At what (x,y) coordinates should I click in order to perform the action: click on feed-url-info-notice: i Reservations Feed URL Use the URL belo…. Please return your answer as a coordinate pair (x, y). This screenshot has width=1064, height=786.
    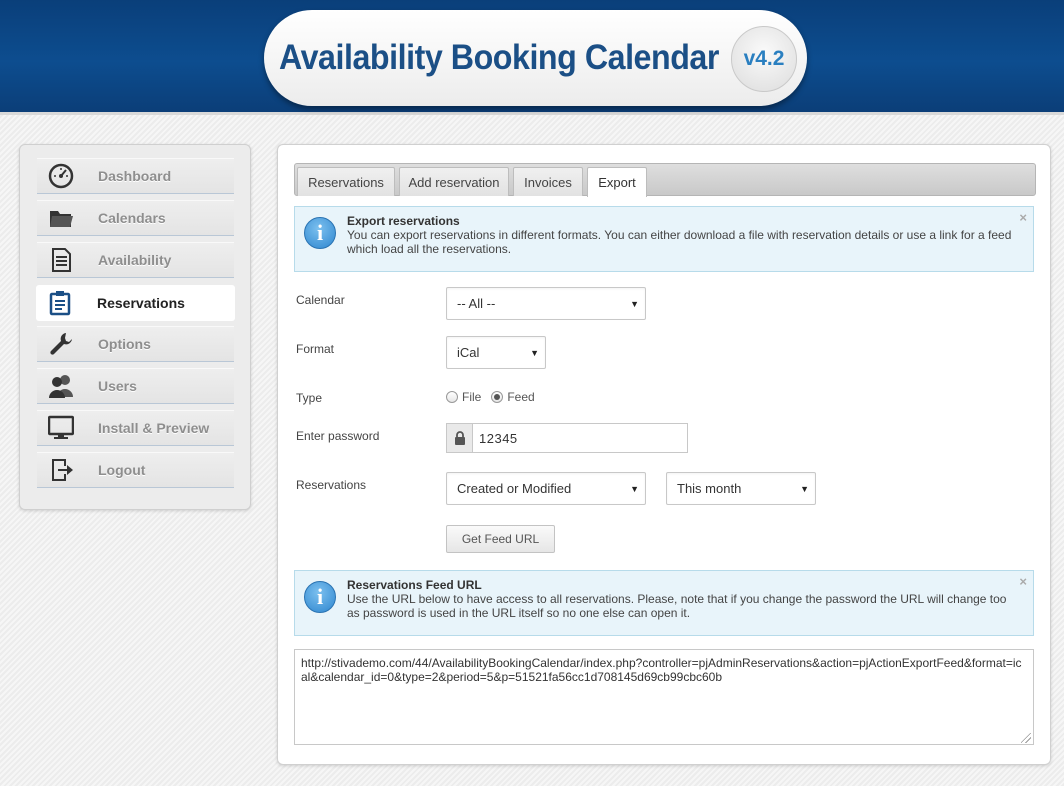
    Looking at the image, I should click on (664, 603).